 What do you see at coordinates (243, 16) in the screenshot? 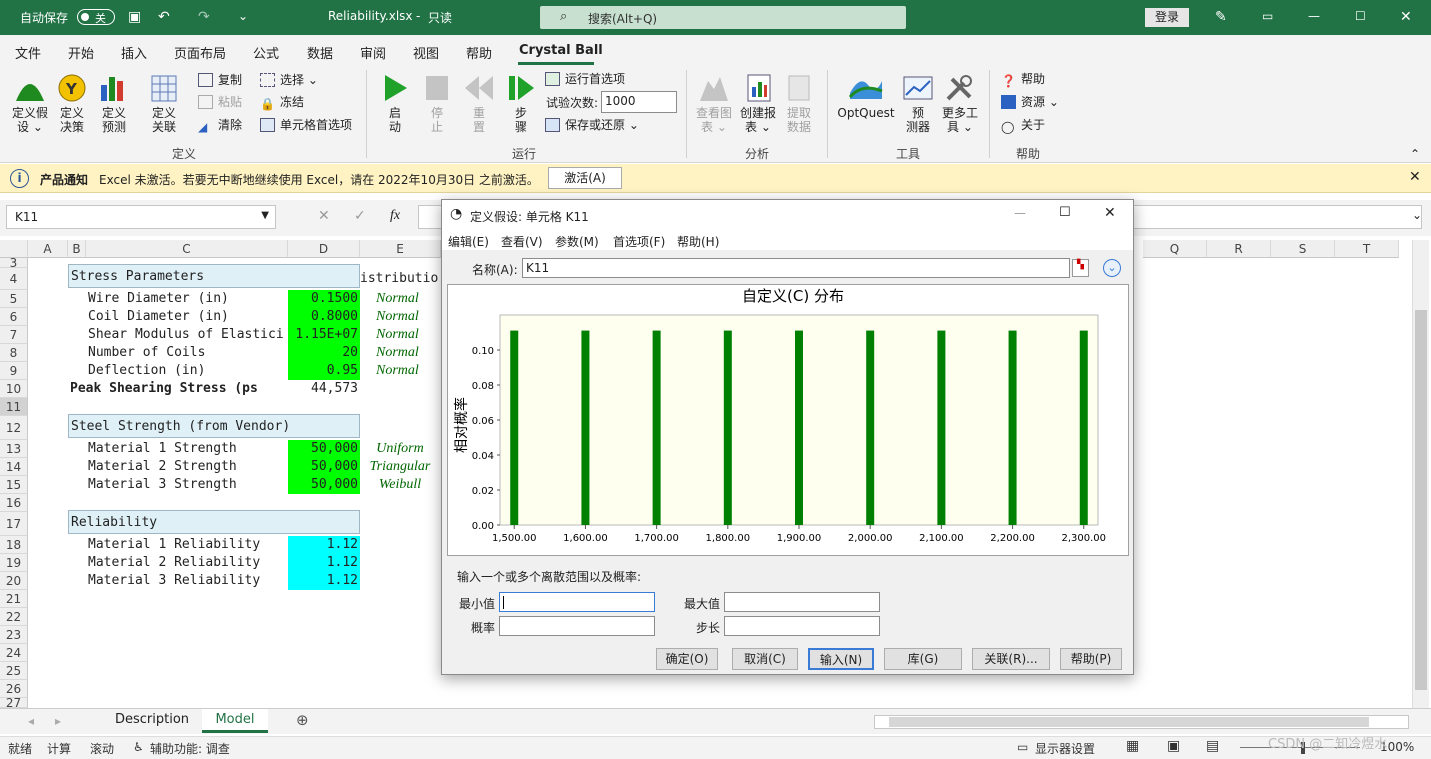
I see `customize-icon: ⌄` at bounding box center [243, 16].